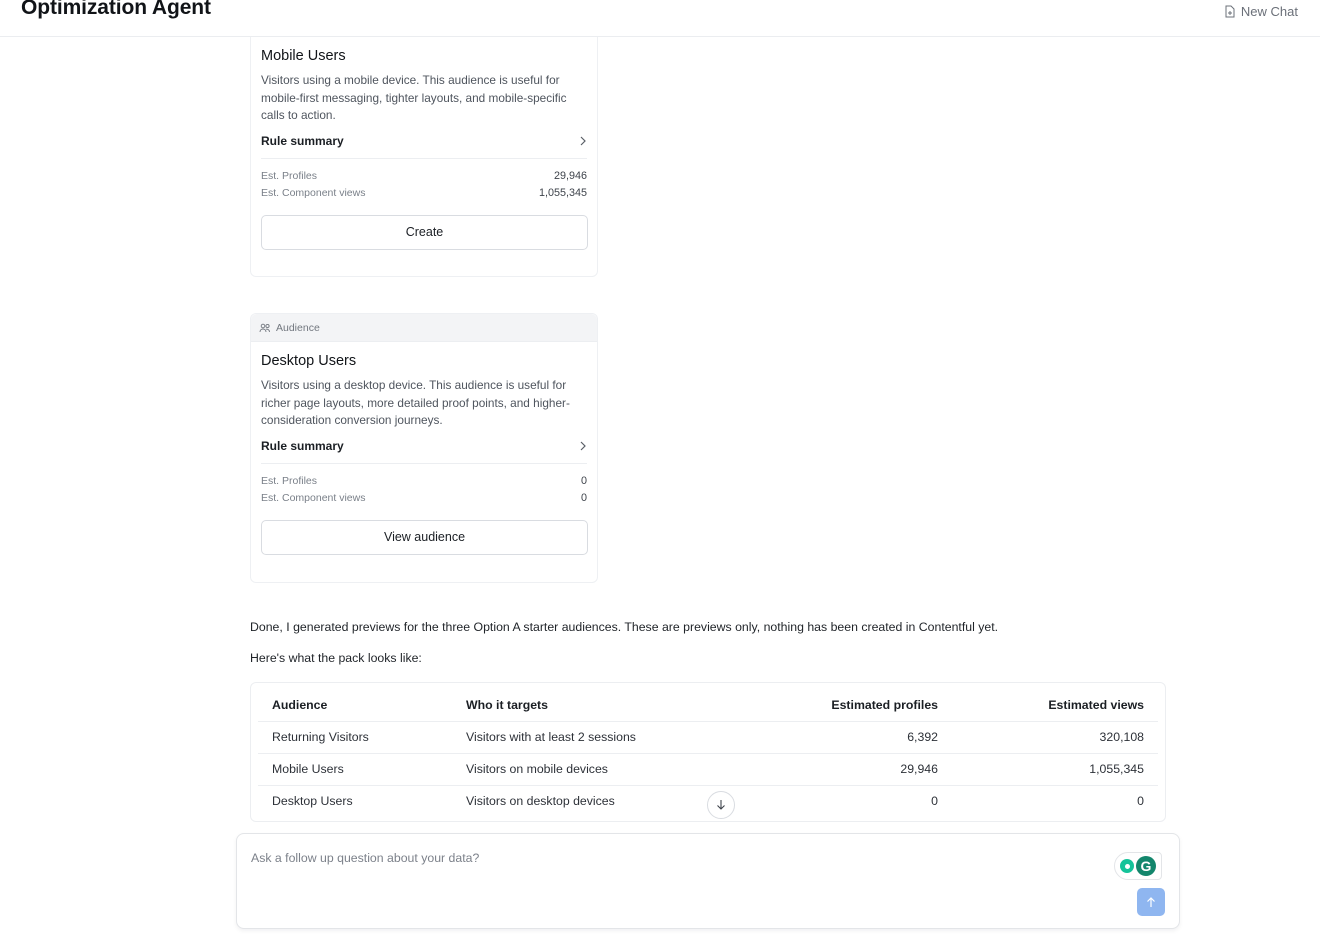 This screenshot has width=1320, height=942. Describe the element at coordinates (298, 327) in the screenshot. I see `card-tag-label: Audience` at that location.